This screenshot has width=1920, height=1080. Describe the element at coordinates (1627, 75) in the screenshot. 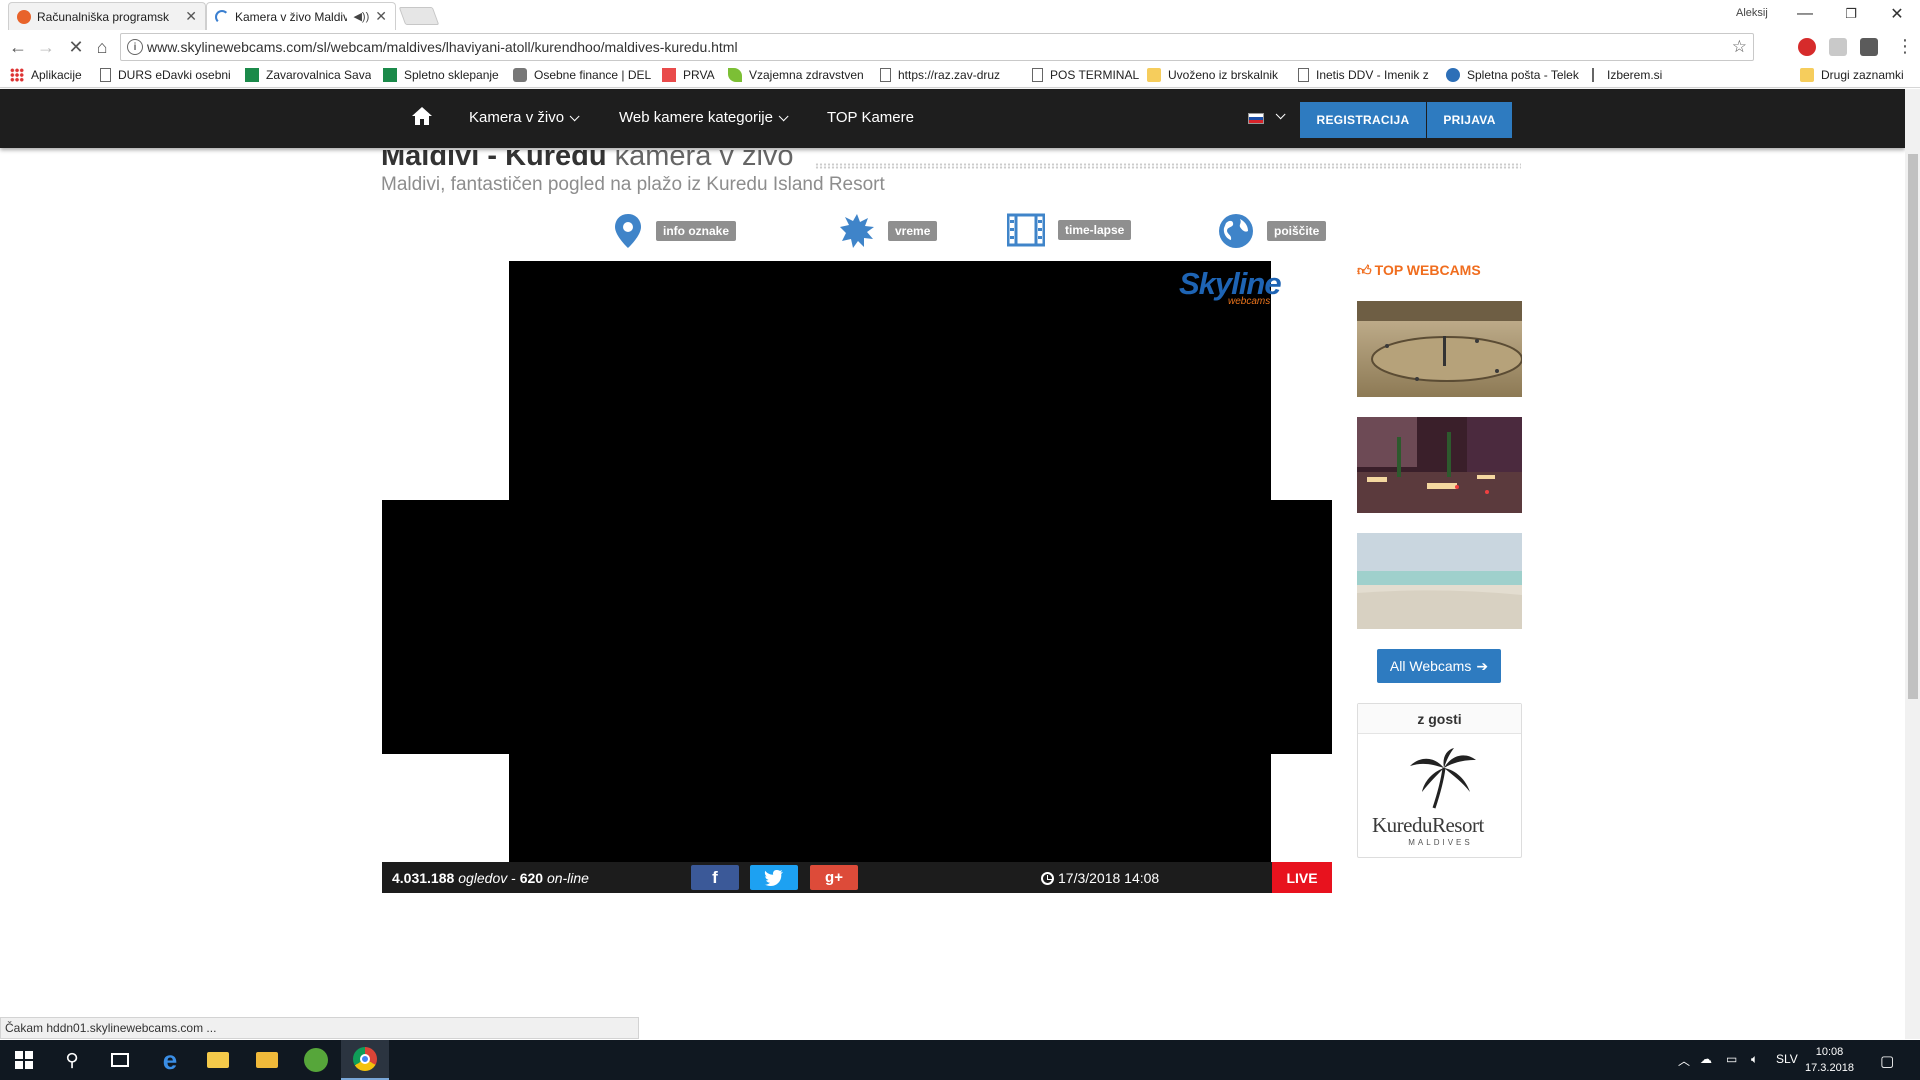

I see `bookmark-item: Izberem.si` at that location.